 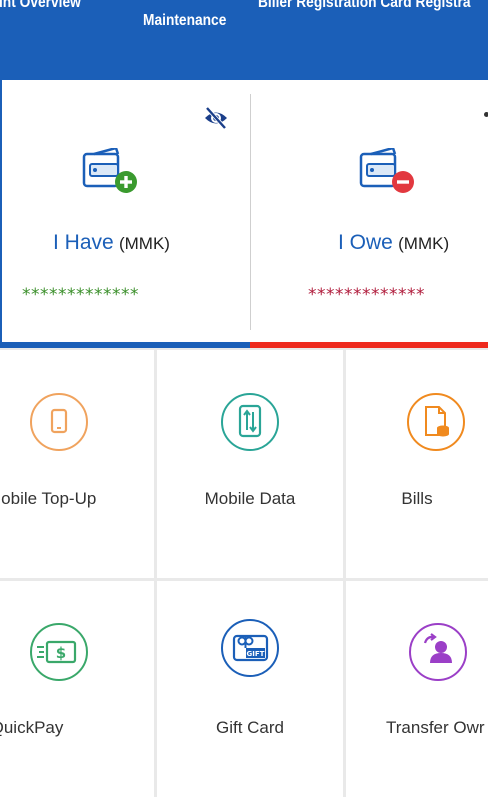 What do you see at coordinates (417, 689) in the screenshot?
I see `service-tile-transfer-ownership: Transfer Owr` at bounding box center [417, 689].